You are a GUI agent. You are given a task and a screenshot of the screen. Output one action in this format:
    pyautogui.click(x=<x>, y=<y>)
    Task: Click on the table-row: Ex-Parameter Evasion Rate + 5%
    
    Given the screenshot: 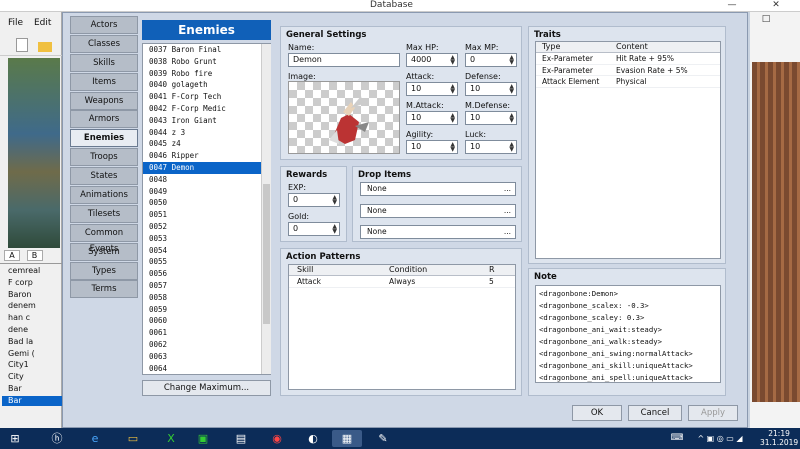 What is the action you would take?
    pyautogui.click(x=628, y=70)
    